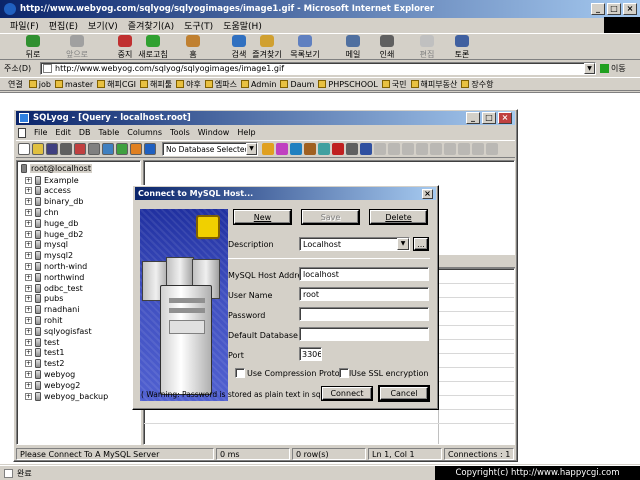  I want to click on tree-database-item: + rohit, so click(80, 320).